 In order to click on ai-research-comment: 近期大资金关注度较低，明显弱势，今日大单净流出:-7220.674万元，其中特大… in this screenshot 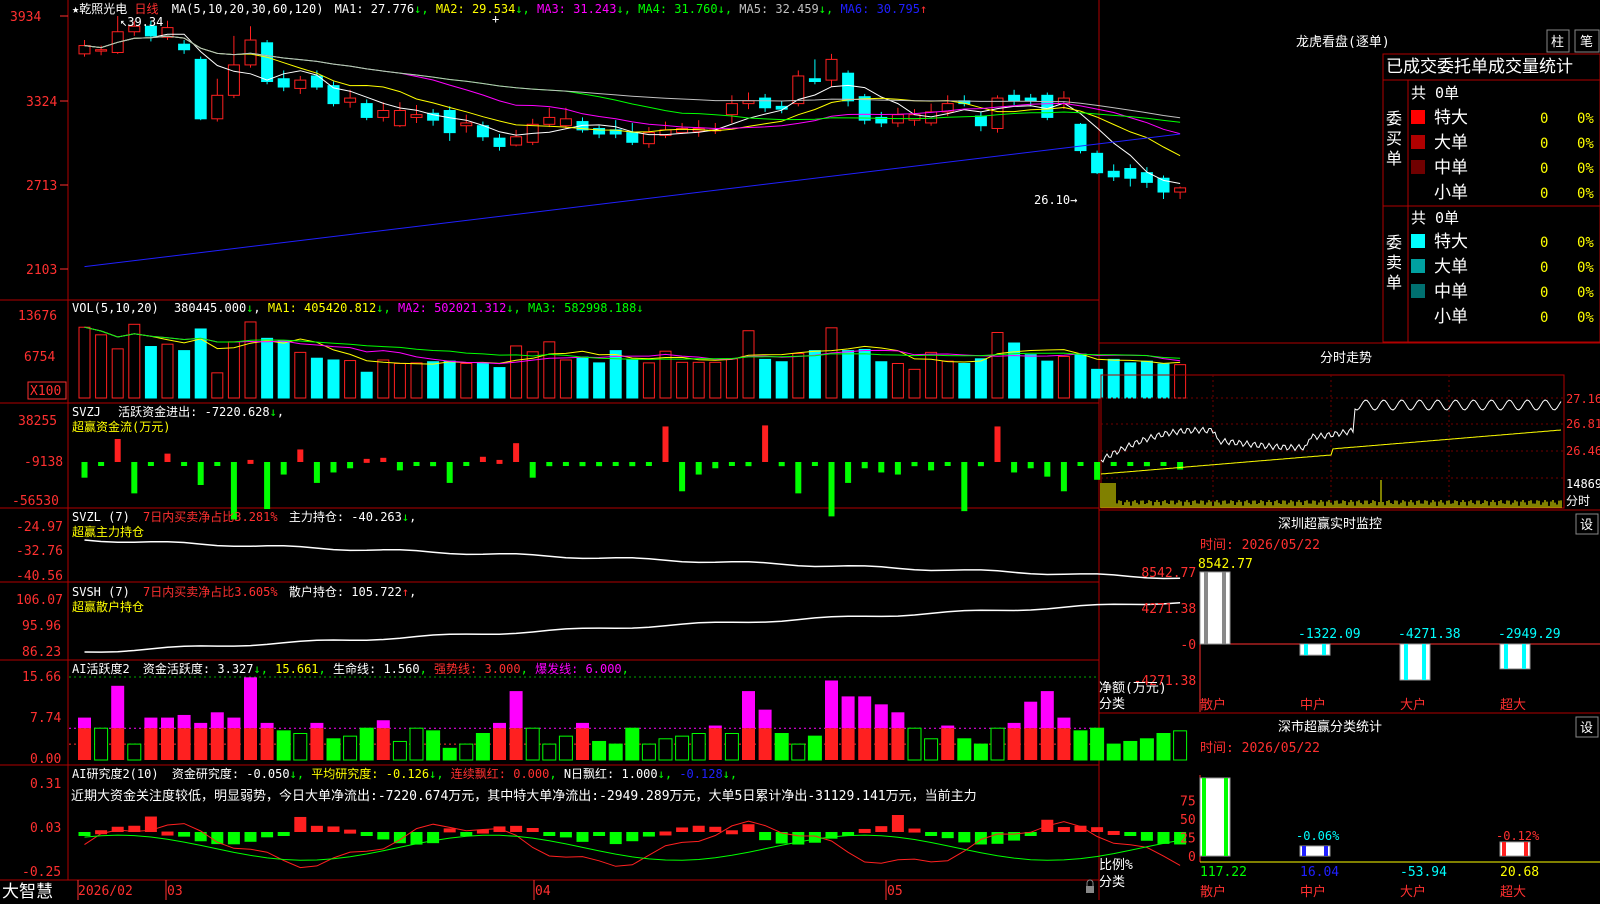, I will do `click(524, 796)`.